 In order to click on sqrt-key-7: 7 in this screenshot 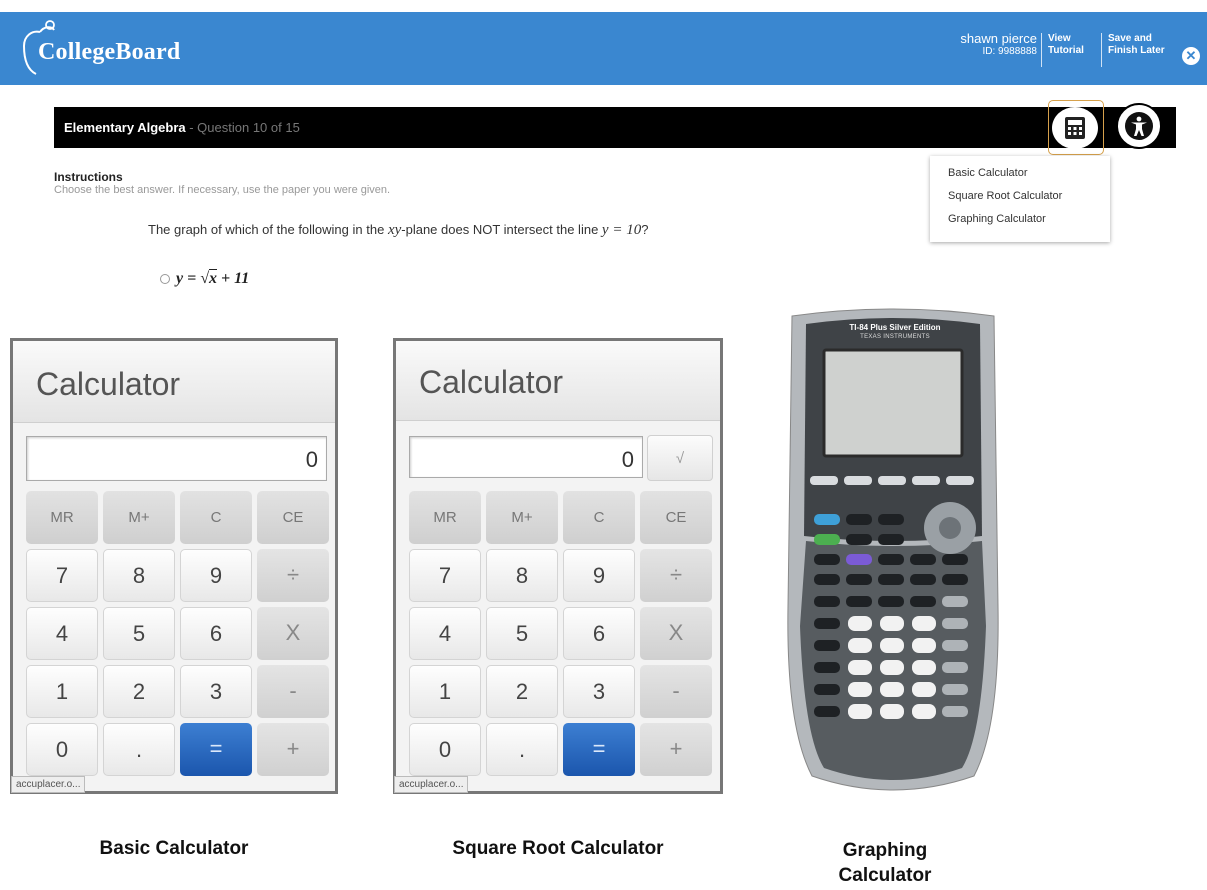, I will do `click(445, 575)`.